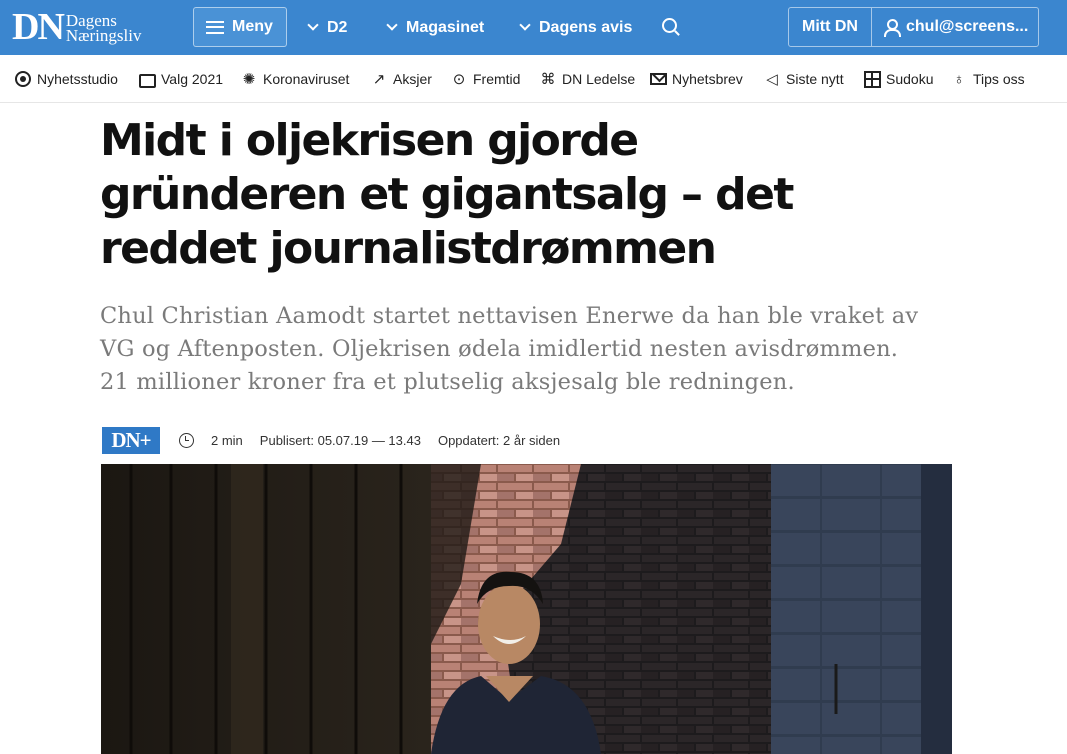  I want to click on subnav-item-siste-nytt: ◁ Siste nytt, so click(803, 79).